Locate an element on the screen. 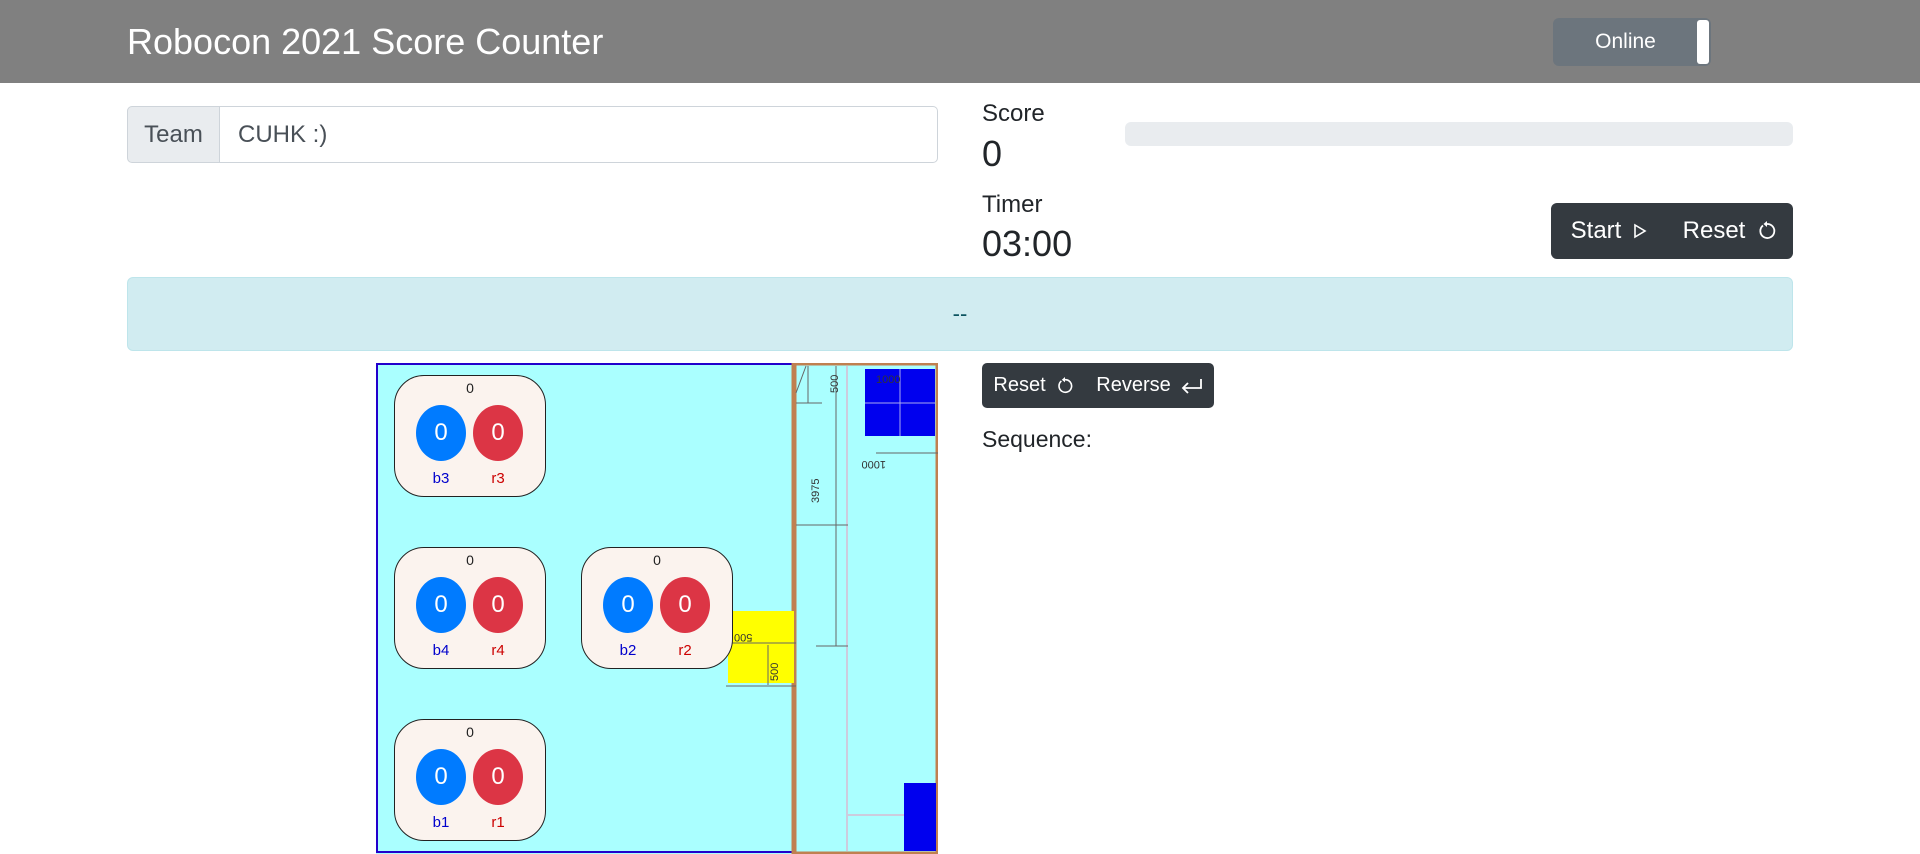 This screenshot has width=1920, height=854. blue-ball-counter-b1: 0 is located at coordinates (441, 777).